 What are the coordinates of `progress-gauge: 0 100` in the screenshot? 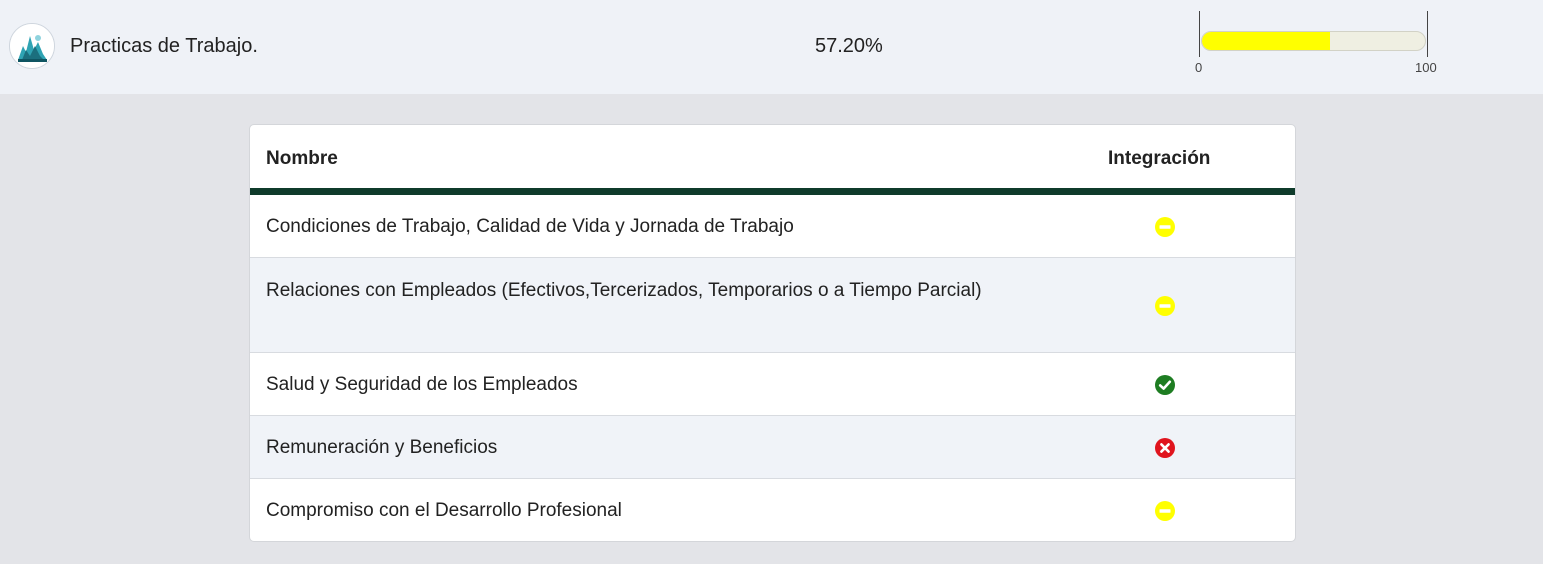 It's located at (1316, 46).